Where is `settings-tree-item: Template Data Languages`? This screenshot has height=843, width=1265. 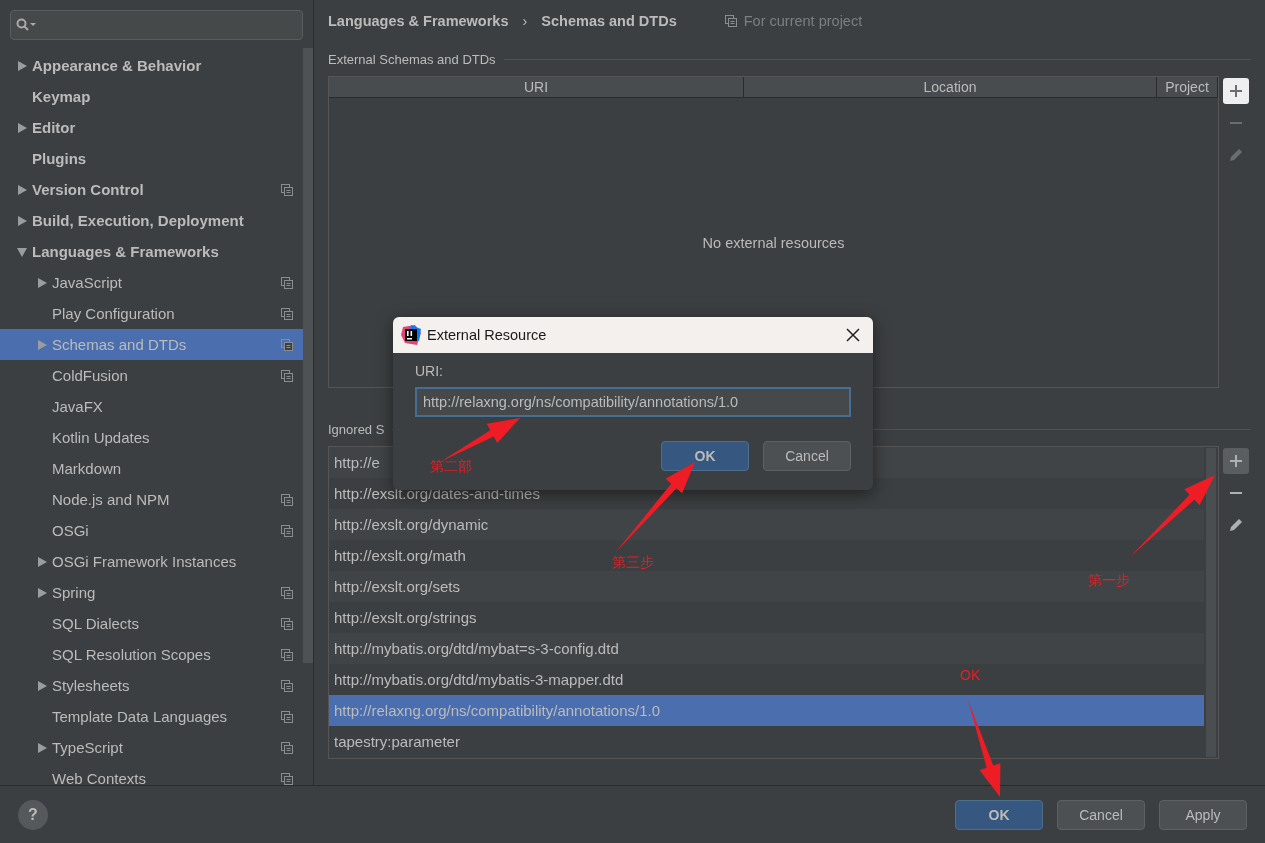 settings-tree-item: Template Data Languages is located at coordinates (151, 716).